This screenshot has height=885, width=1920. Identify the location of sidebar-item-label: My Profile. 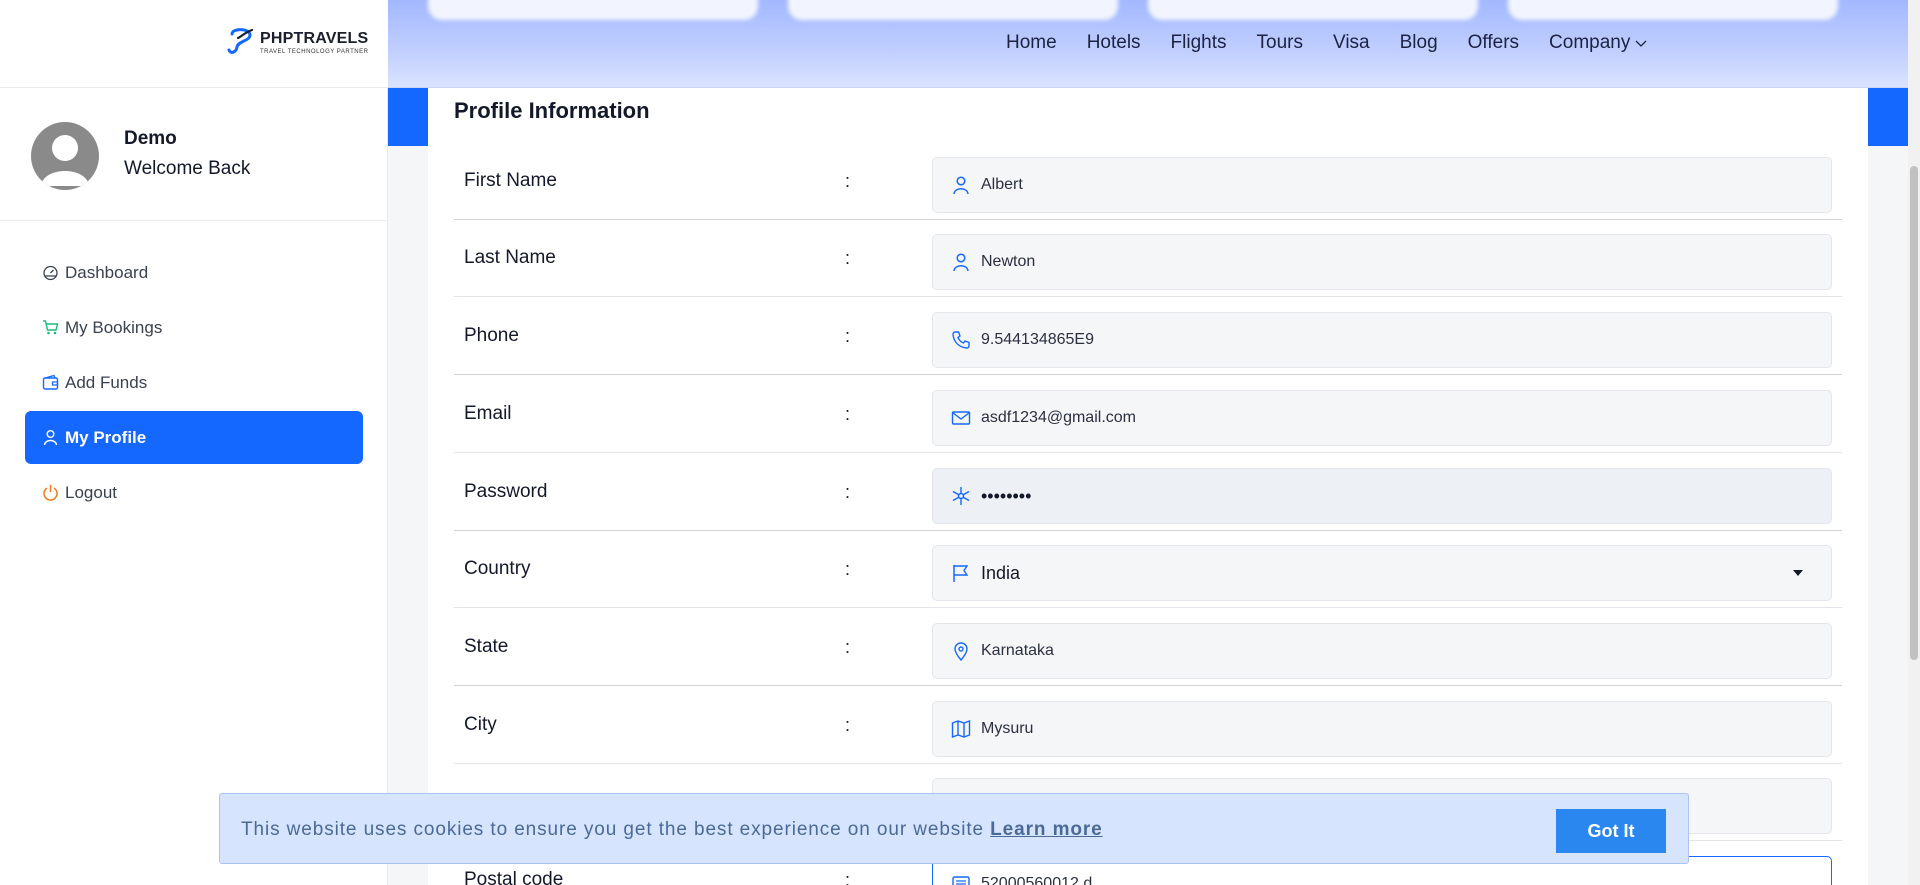
(106, 437).